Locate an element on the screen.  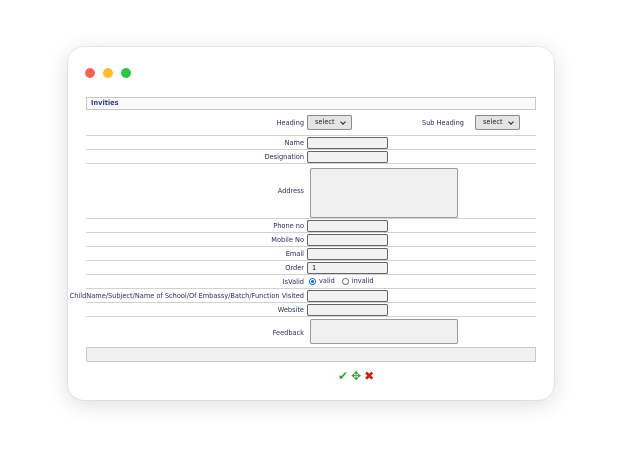
sub-heading-select: select is located at coordinates (497, 122).